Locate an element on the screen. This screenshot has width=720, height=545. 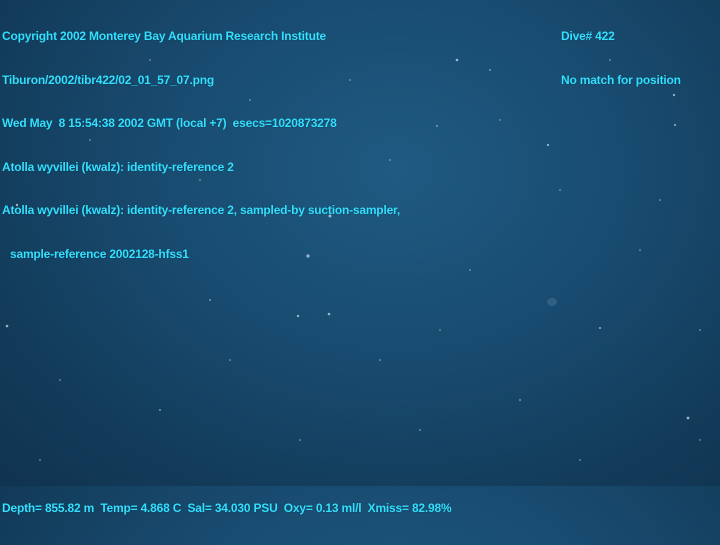
annotation-line-3: sample-reference 2002128-hfss1 is located at coordinates (99, 253).